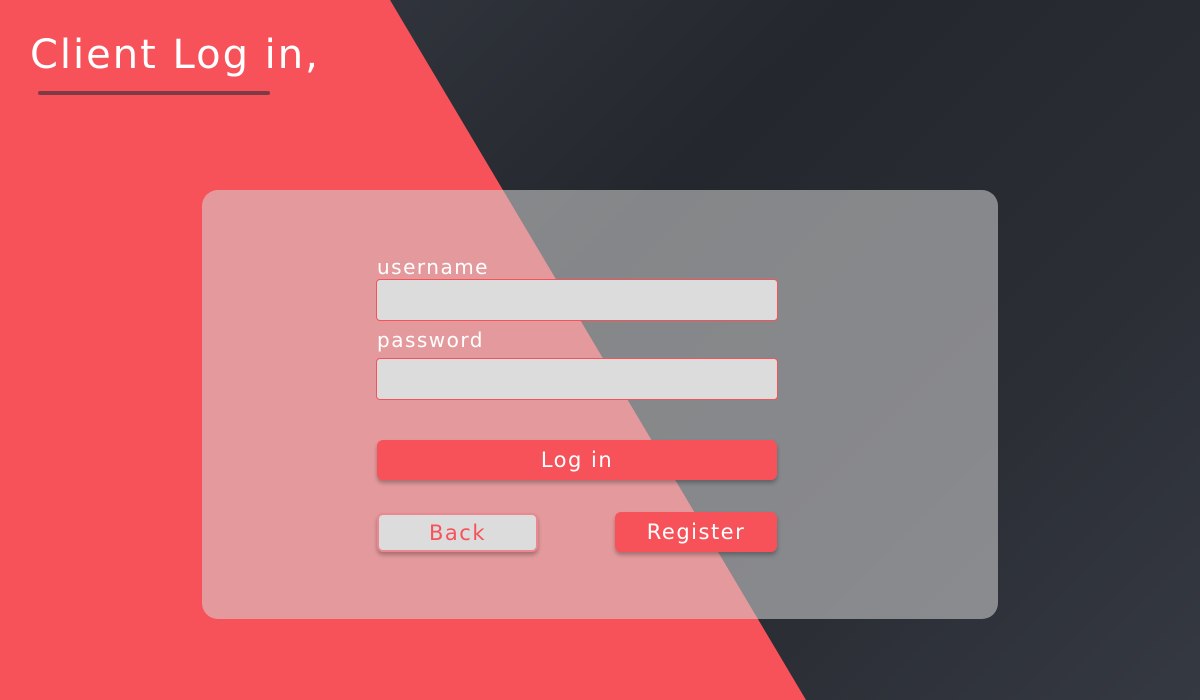 The image size is (1200, 700). I want to click on page-title: Client Log in,, so click(175, 55).